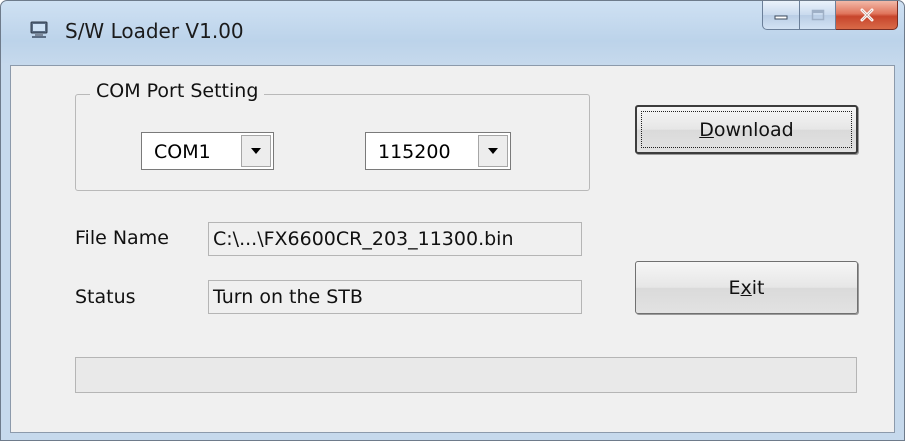 The image size is (907, 443). I want to click on close-button, so click(867, 15).